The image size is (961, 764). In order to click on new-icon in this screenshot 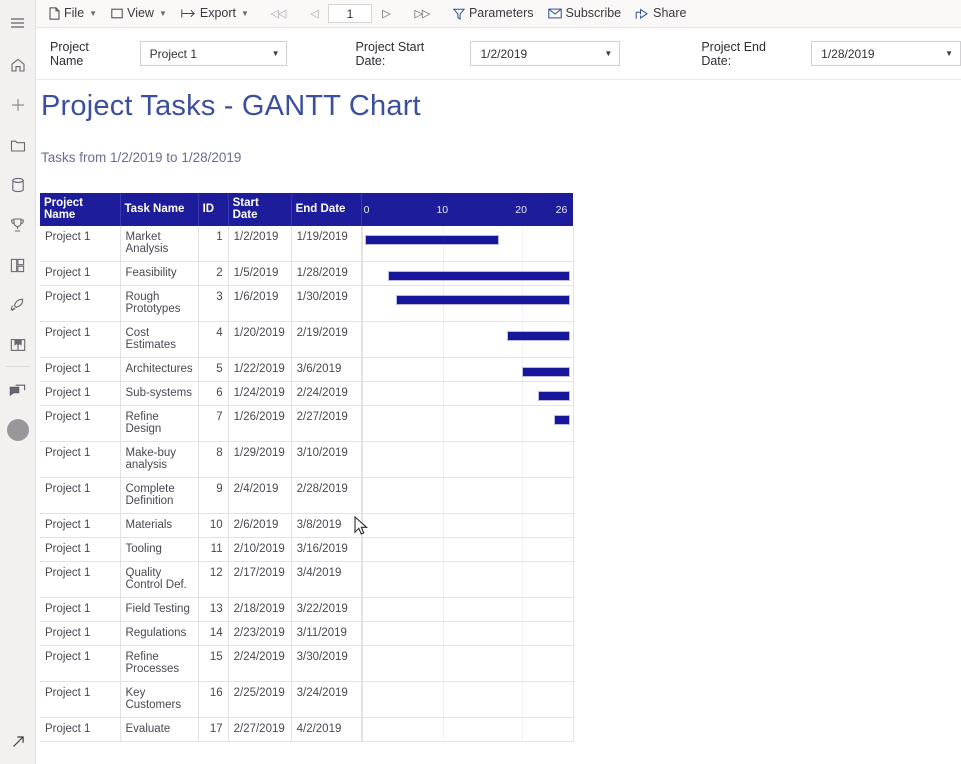, I will do `click(18, 105)`.